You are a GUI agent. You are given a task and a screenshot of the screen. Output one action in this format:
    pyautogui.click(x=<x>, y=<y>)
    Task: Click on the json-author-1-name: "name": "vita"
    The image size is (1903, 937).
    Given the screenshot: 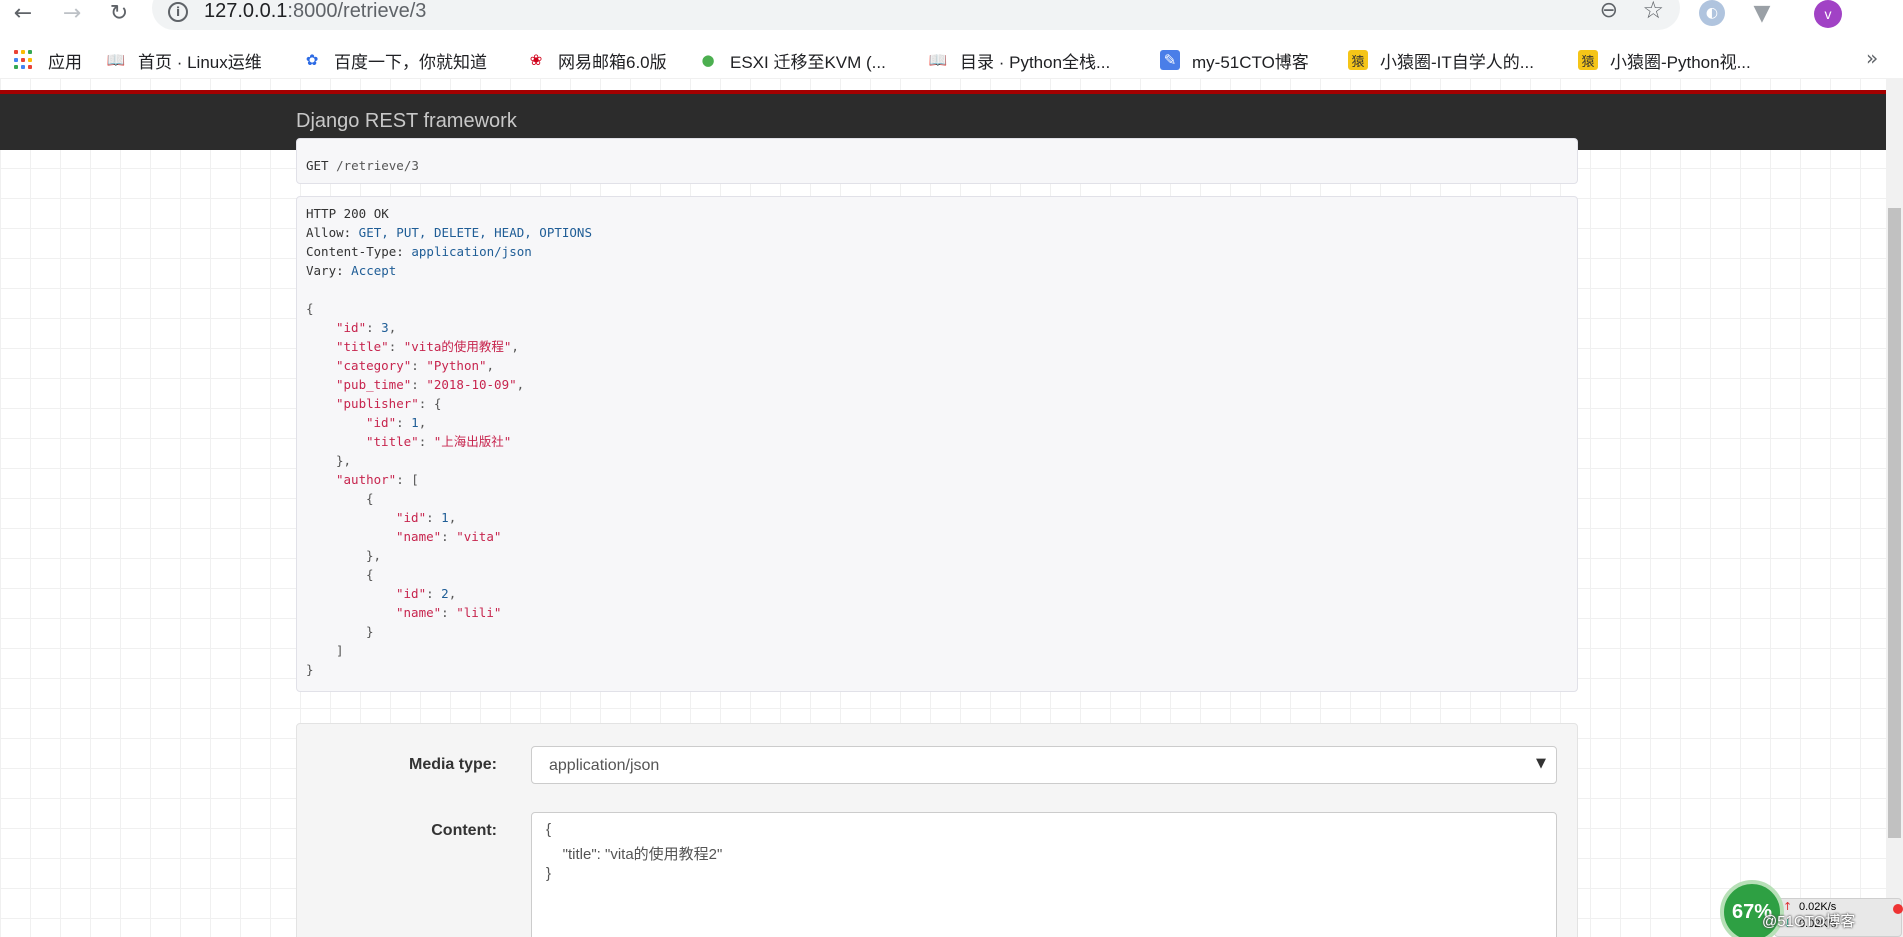 What is the action you would take?
    pyautogui.click(x=449, y=536)
    